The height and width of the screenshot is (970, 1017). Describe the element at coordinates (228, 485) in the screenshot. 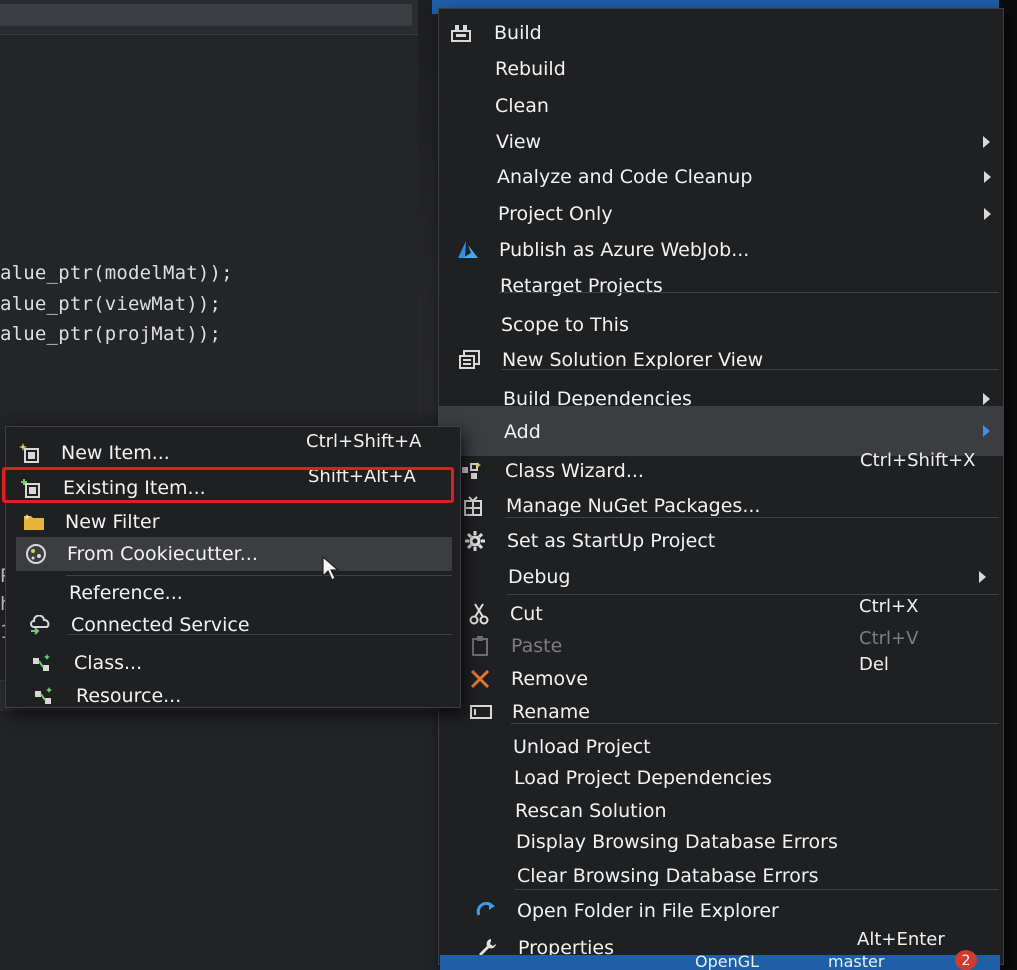

I see `highlight-annotation-box` at that location.